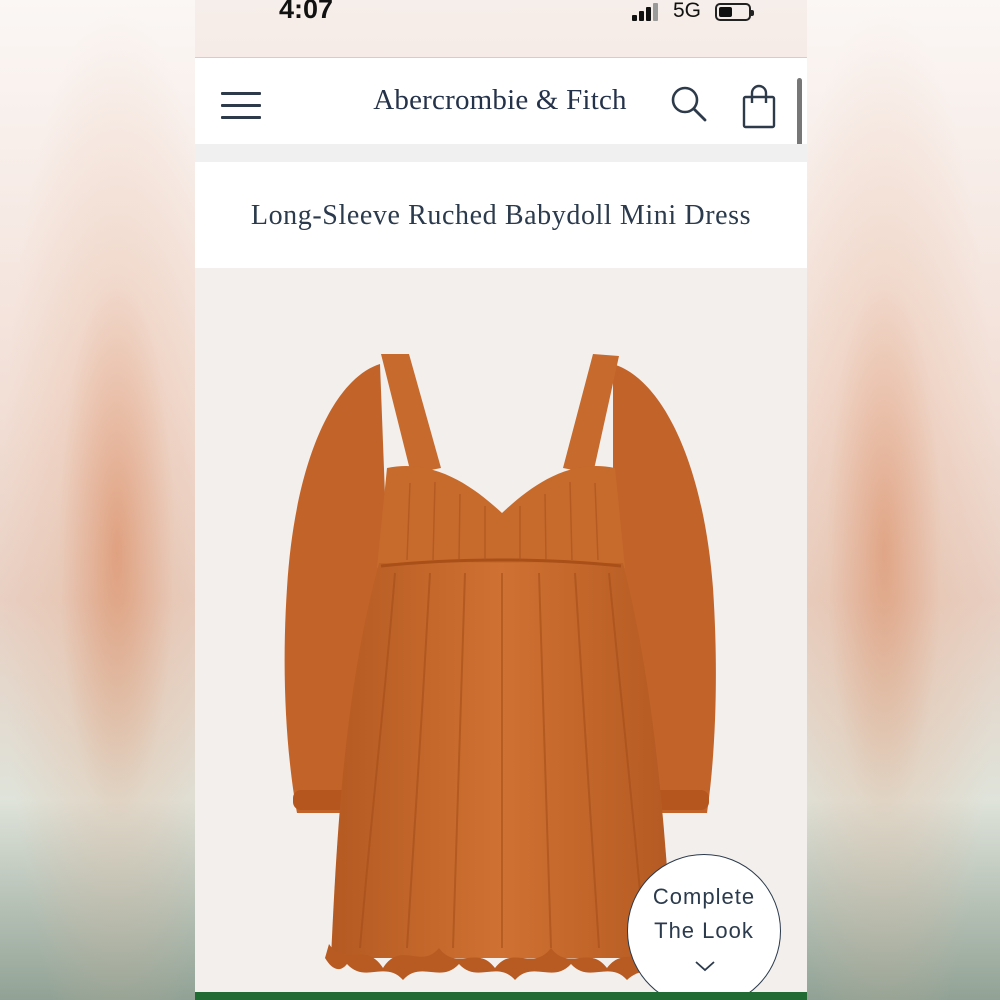 The width and height of the screenshot is (1000, 1000). Describe the element at coordinates (704, 930) in the screenshot. I see `complete-look-line2: The Look` at that location.